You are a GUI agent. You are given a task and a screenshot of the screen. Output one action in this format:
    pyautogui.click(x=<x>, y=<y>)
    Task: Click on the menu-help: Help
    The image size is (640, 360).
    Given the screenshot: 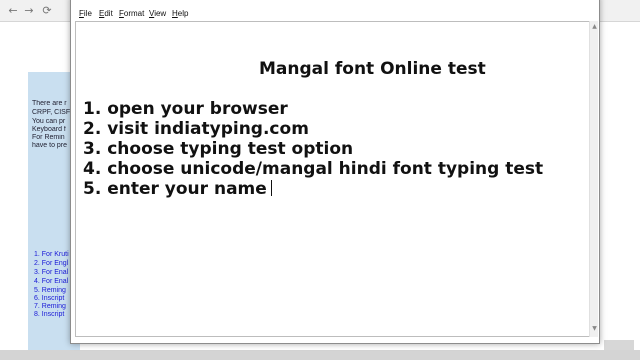 What is the action you would take?
    pyautogui.click(x=180, y=14)
    